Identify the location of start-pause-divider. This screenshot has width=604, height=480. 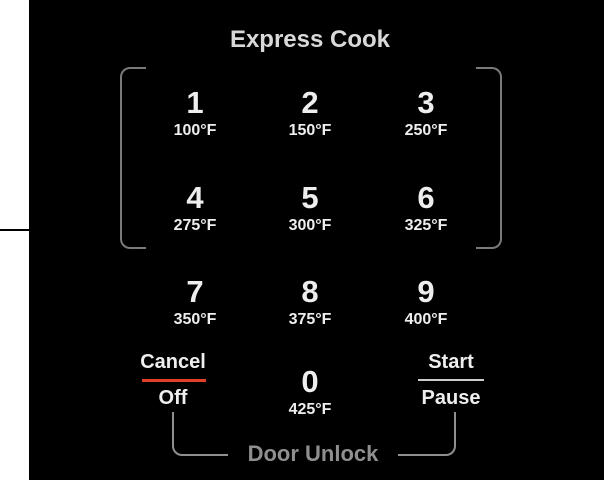
(451, 380).